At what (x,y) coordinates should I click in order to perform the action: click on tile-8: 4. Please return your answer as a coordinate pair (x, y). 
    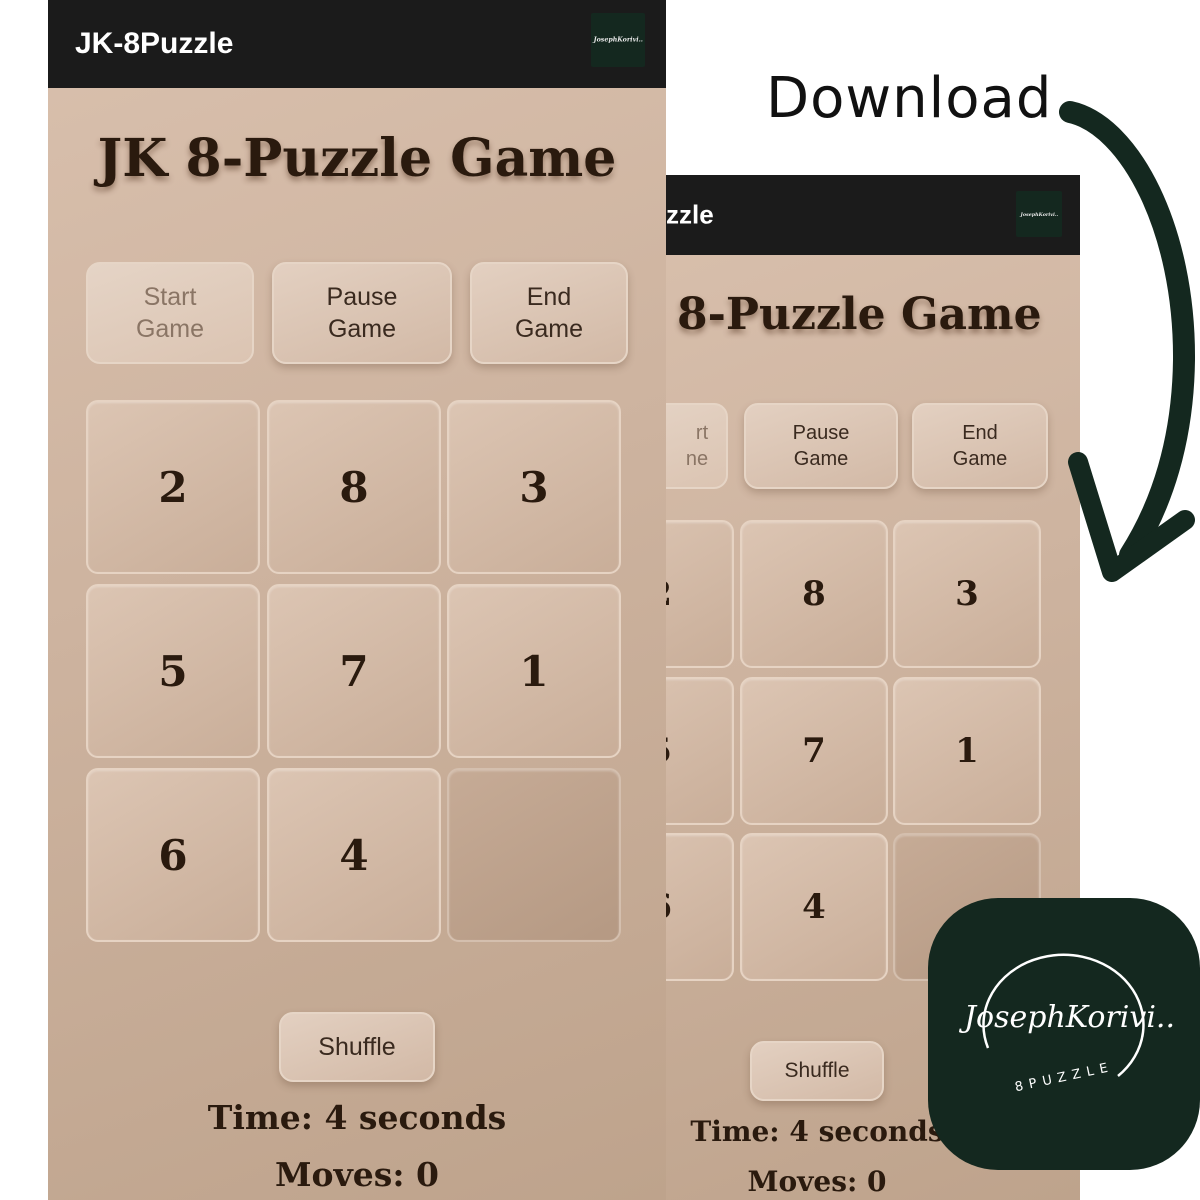
    Looking at the image, I should click on (354, 855).